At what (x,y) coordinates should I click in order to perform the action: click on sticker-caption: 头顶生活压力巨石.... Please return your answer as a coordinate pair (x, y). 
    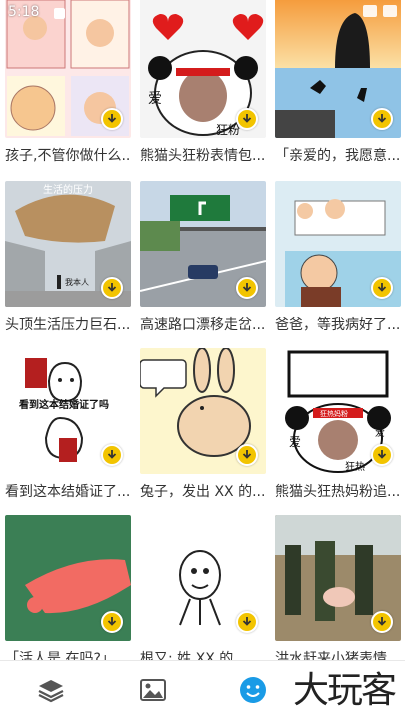
    Looking at the image, I should click on (68, 325).